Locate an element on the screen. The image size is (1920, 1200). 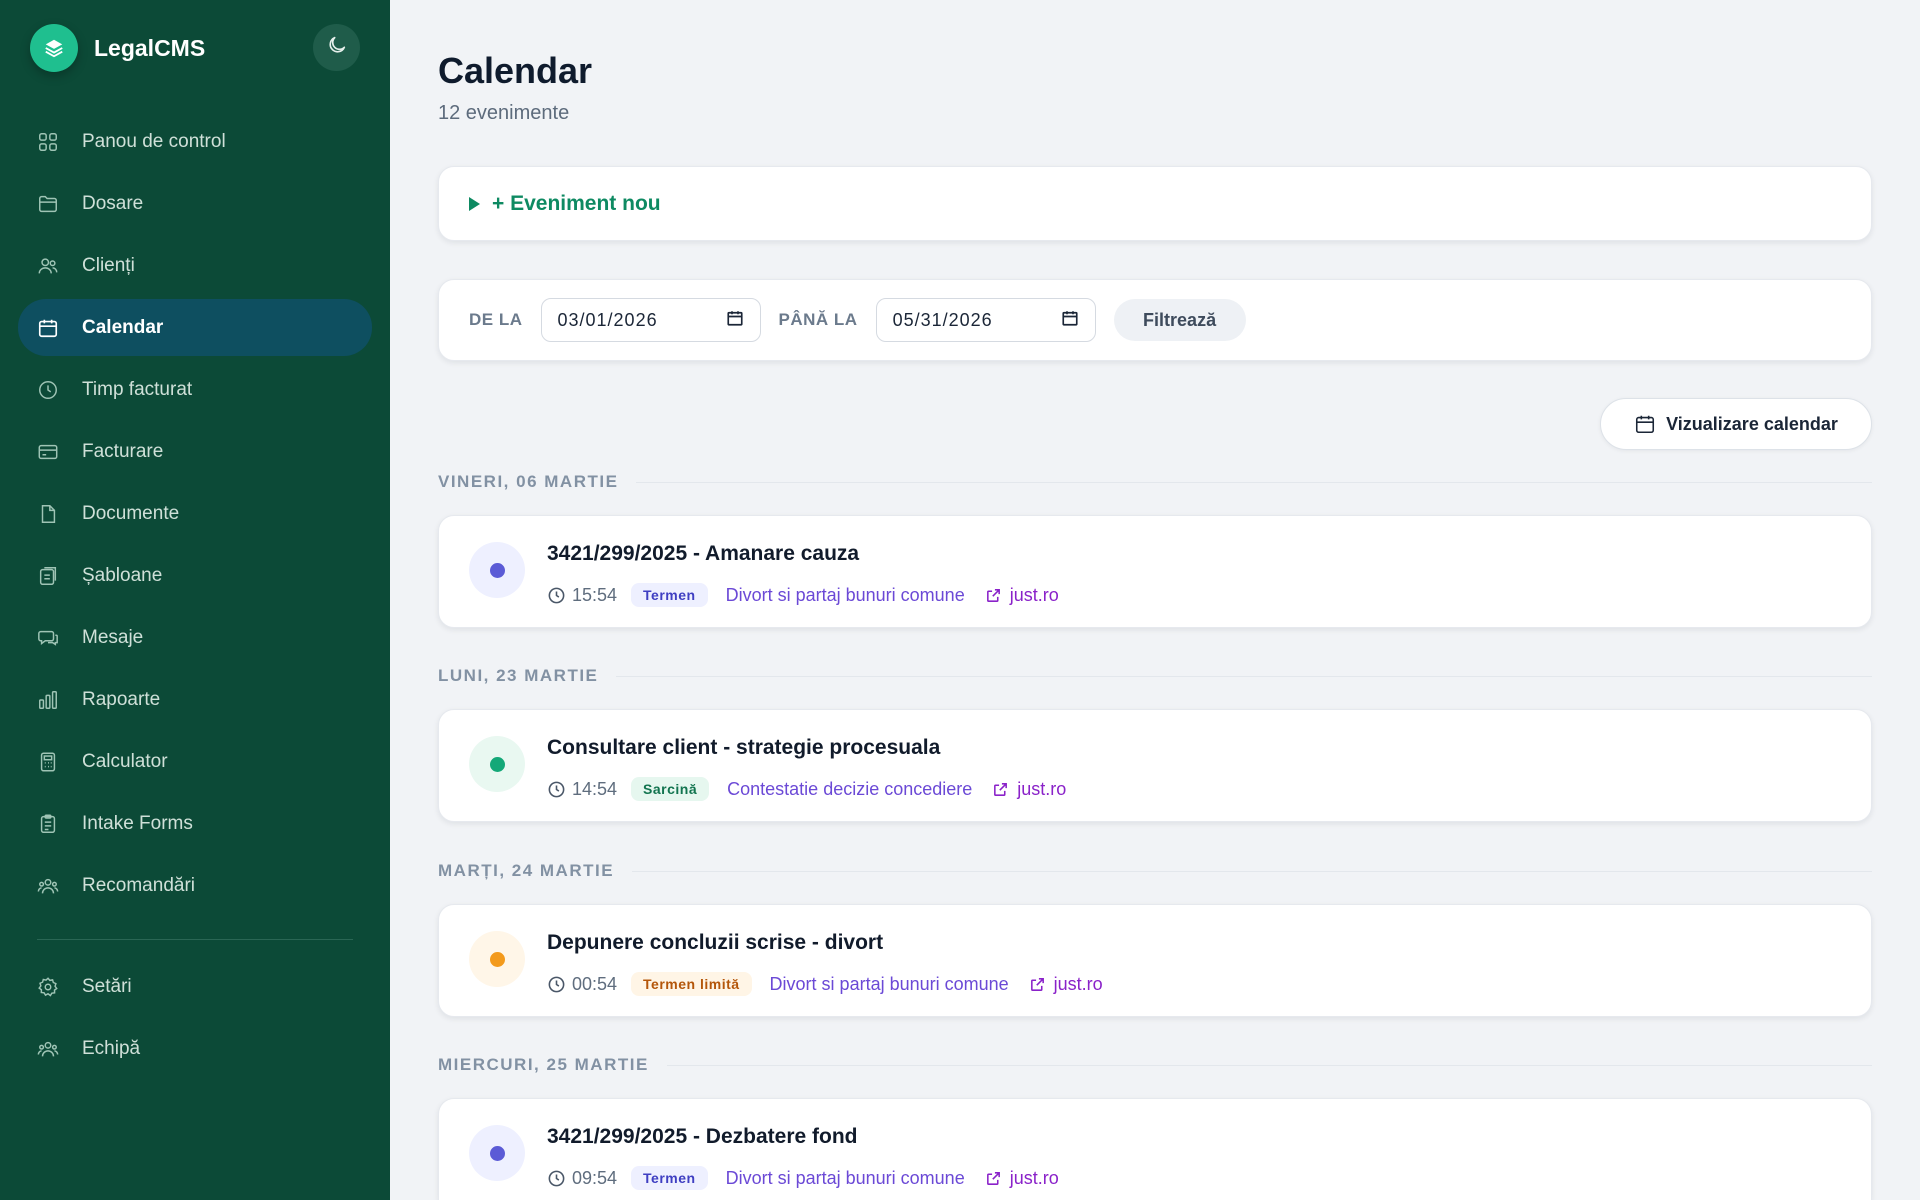
expand-triangle-icon is located at coordinates (474, 203).